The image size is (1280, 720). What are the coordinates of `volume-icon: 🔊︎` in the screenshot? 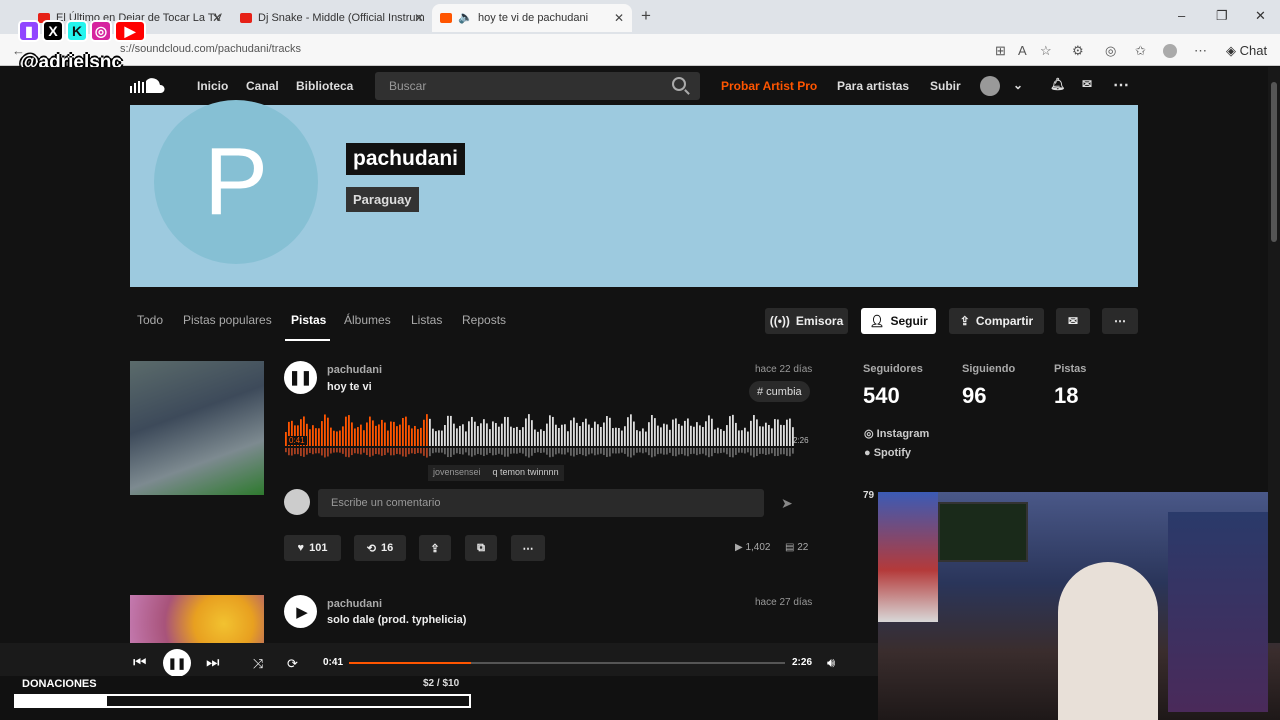 It's located at (831, 663).